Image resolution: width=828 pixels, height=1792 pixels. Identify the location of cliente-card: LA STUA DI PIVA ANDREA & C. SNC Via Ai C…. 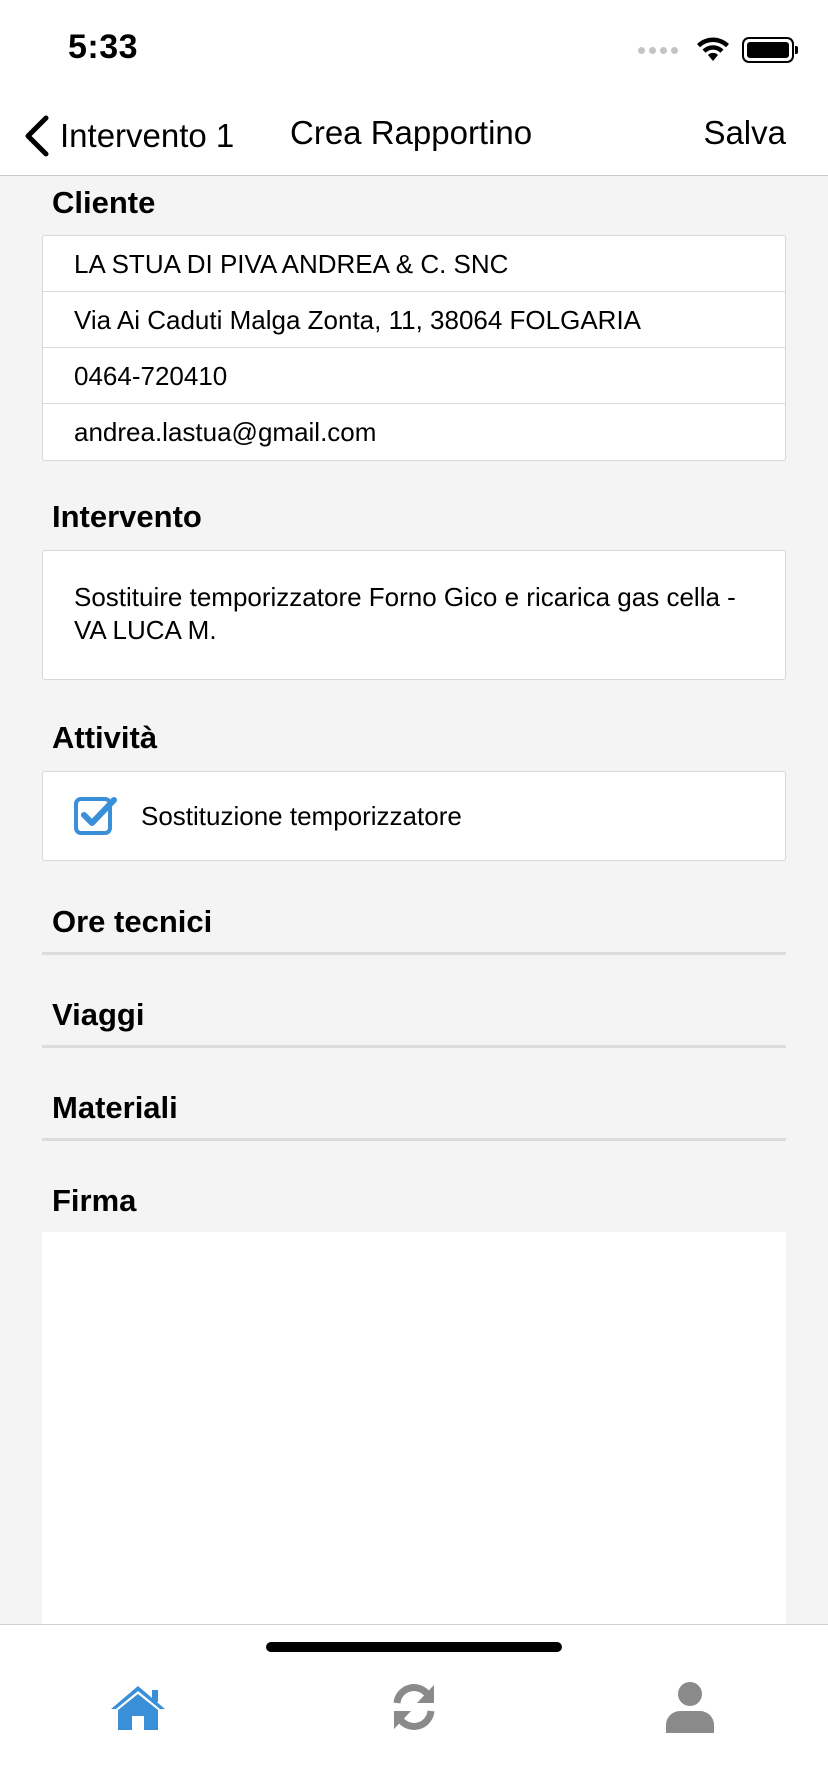
(414, 348).